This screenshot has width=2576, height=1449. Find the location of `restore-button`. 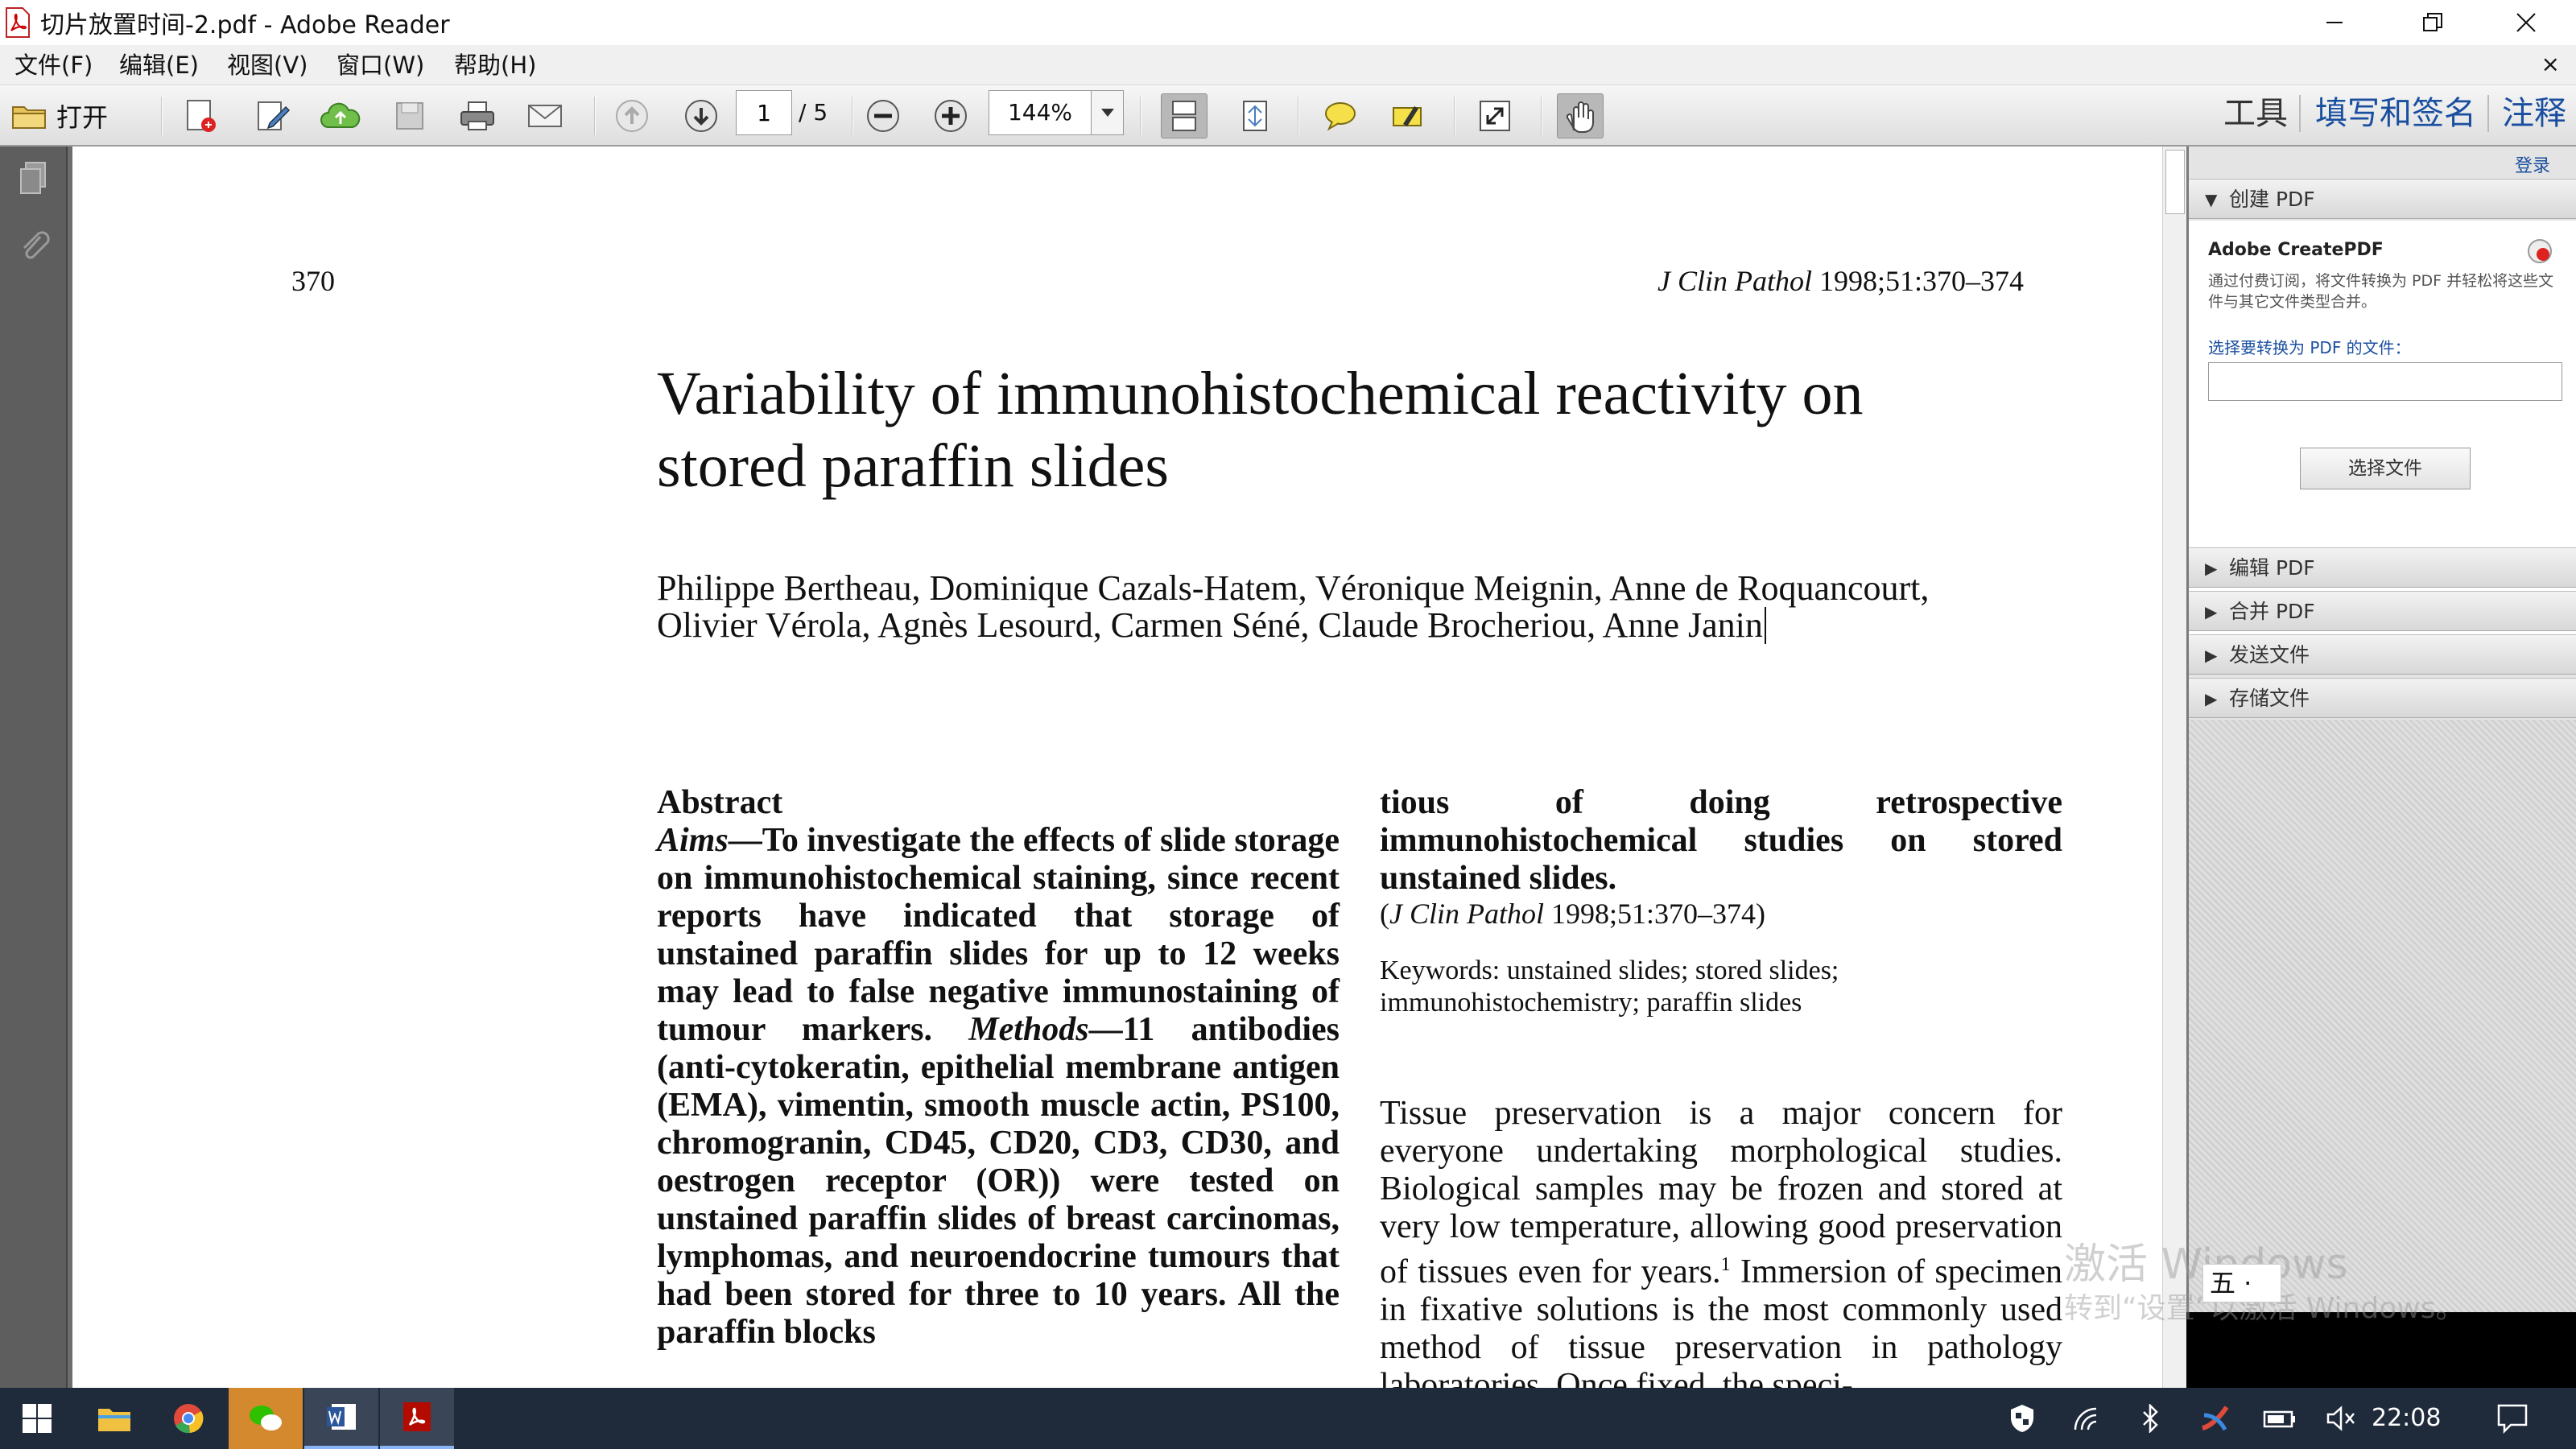

restore-button is located at coordinates (2432, 22).